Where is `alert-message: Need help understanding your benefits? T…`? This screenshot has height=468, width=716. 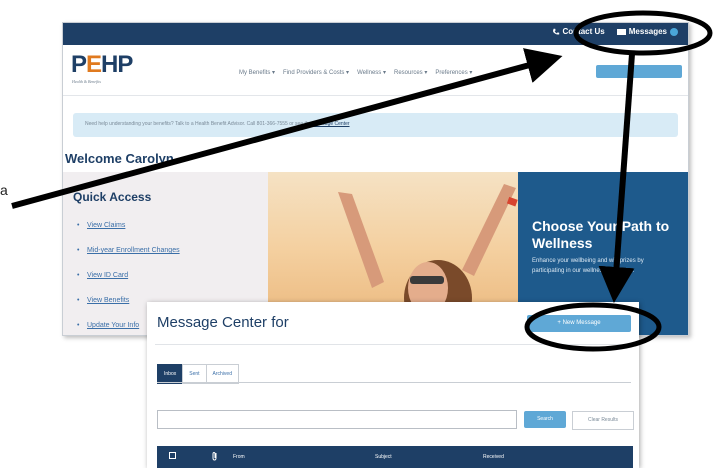
alert-message: Need help understanding your benefits? T… is located at coordinates (198, 124).